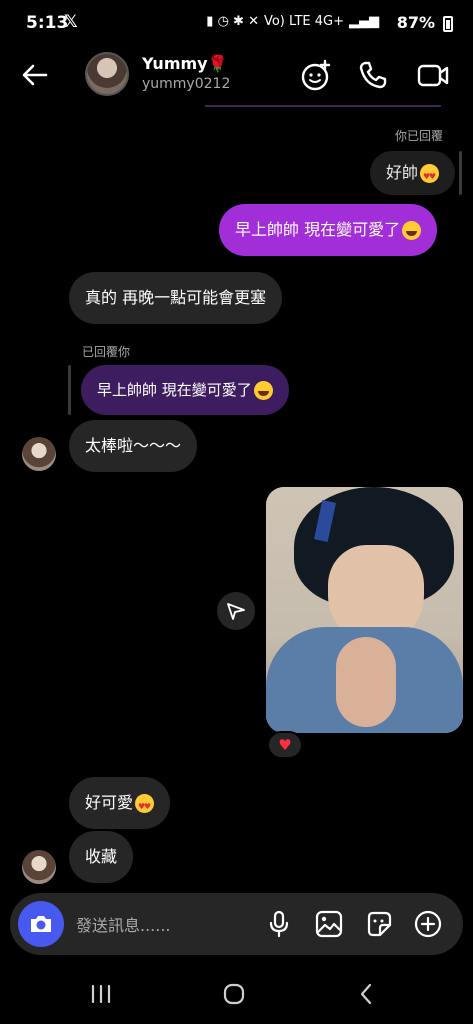 The image size is (473, 1024). I want to click on received-message: 收藏, so click(101, 857).